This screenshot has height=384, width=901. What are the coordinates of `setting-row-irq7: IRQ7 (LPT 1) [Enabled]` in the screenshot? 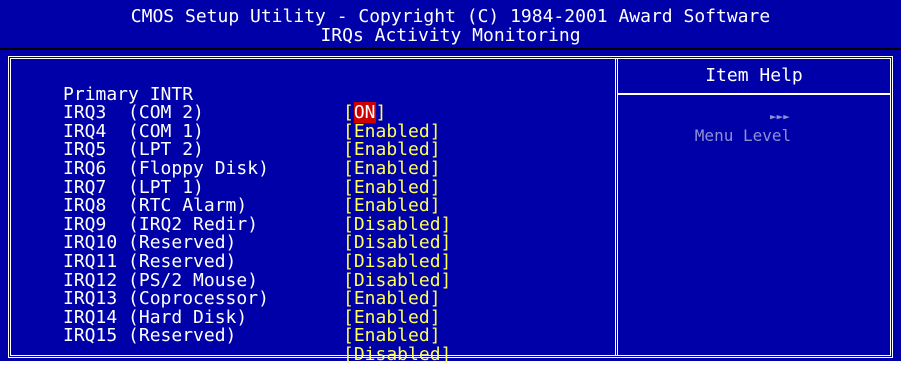 It's located at (252, 187).